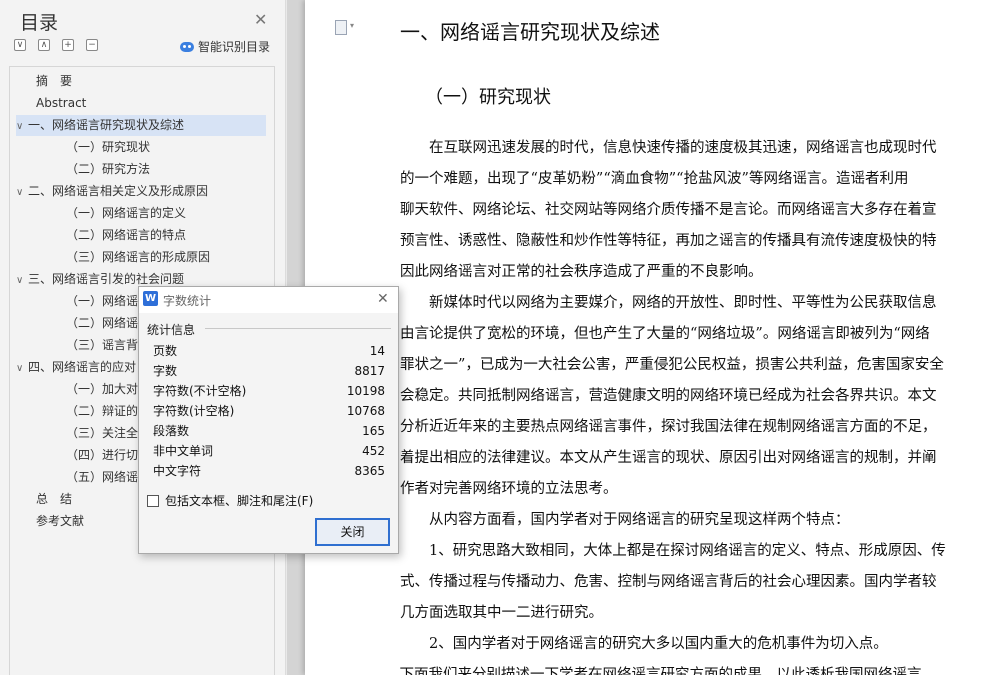 The height and width of the screenshot is (675, 990). I want to click on toc-item: （二）辩证的, so click(102, 411).